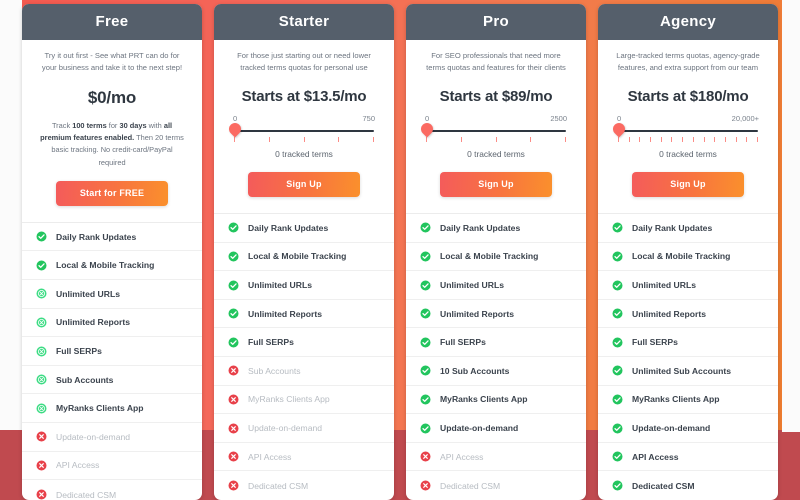 The height and width of the screenshot is (500, 800). Describe the element at coordinates (112, 266) in the screenshot. I see `feature-row-local-mobile-tracking: Local & Mobile Tracking` at that location.